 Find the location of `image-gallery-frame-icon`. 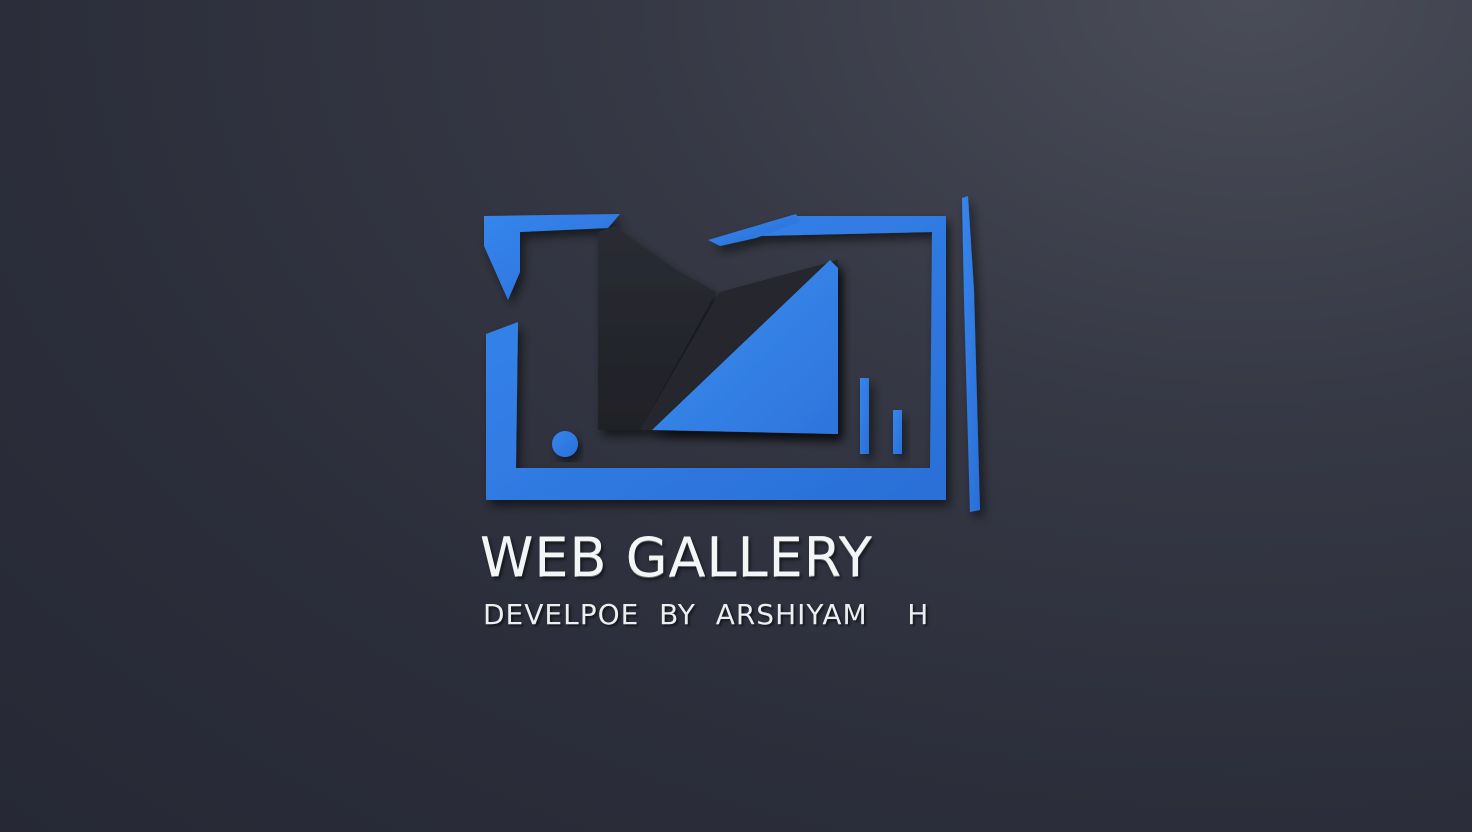

image-gallery-frame-icon is located at coordinates (732, 354).